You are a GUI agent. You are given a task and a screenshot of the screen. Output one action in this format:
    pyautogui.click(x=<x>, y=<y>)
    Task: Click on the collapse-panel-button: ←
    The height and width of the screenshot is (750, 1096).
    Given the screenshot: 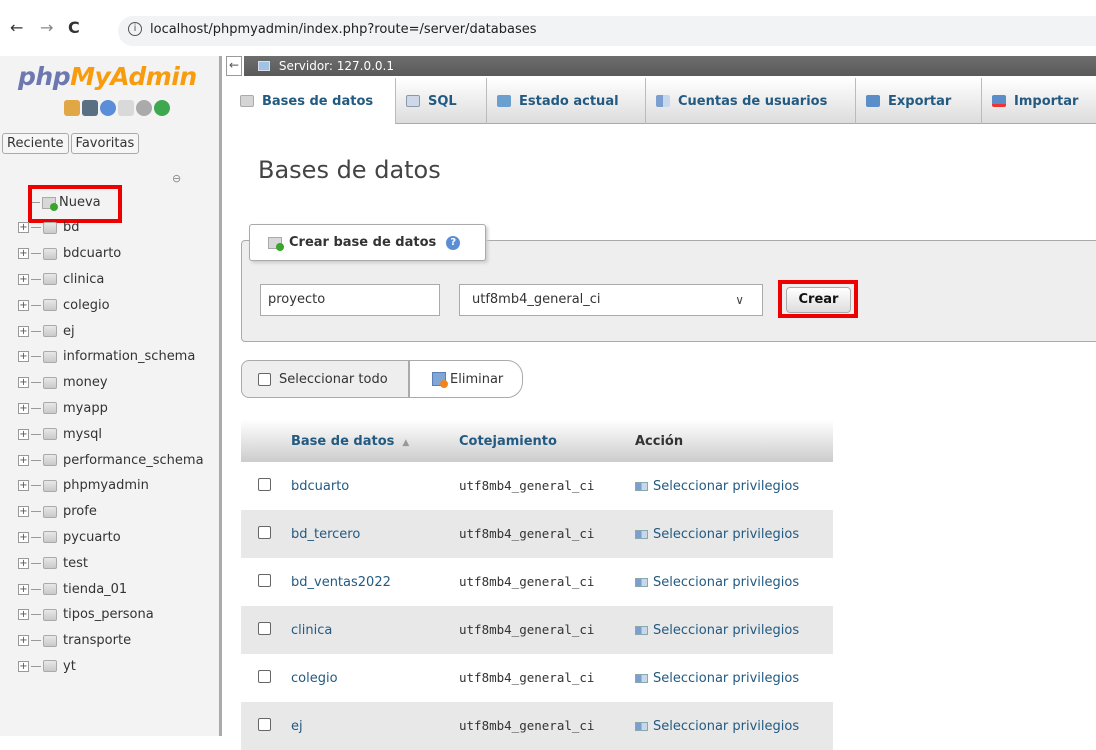 What is the action you would take?
    pyautogui.click(x=234, y=66)
    